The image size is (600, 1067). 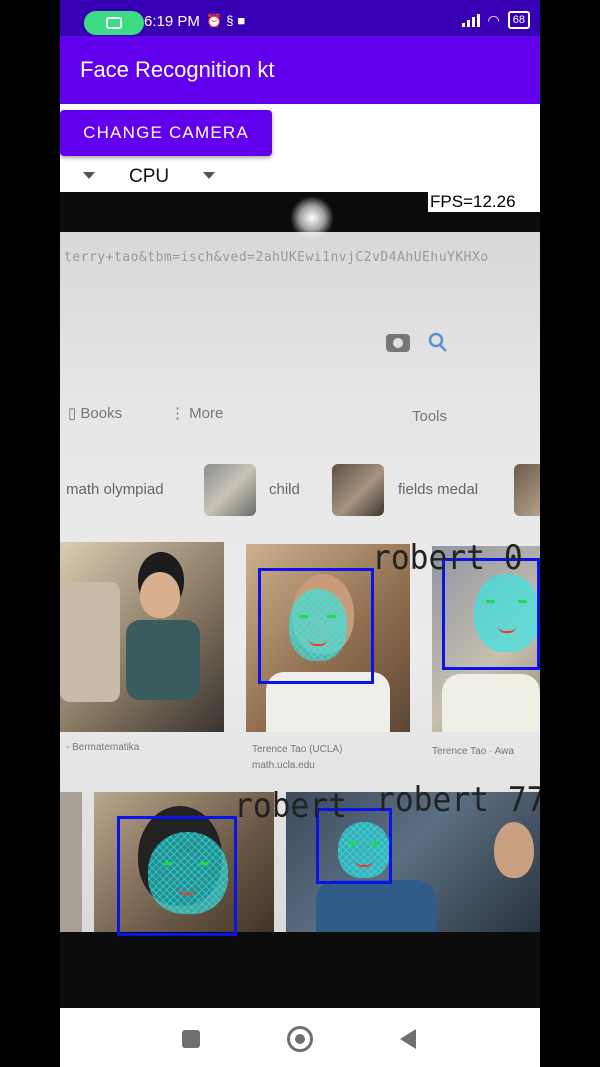 What do you see at coordinates (300, 18) in the screenshot?
I see `status-bar: 6:19 PM ⏰§■ ◠ 68` at bounding box center [300, 18].